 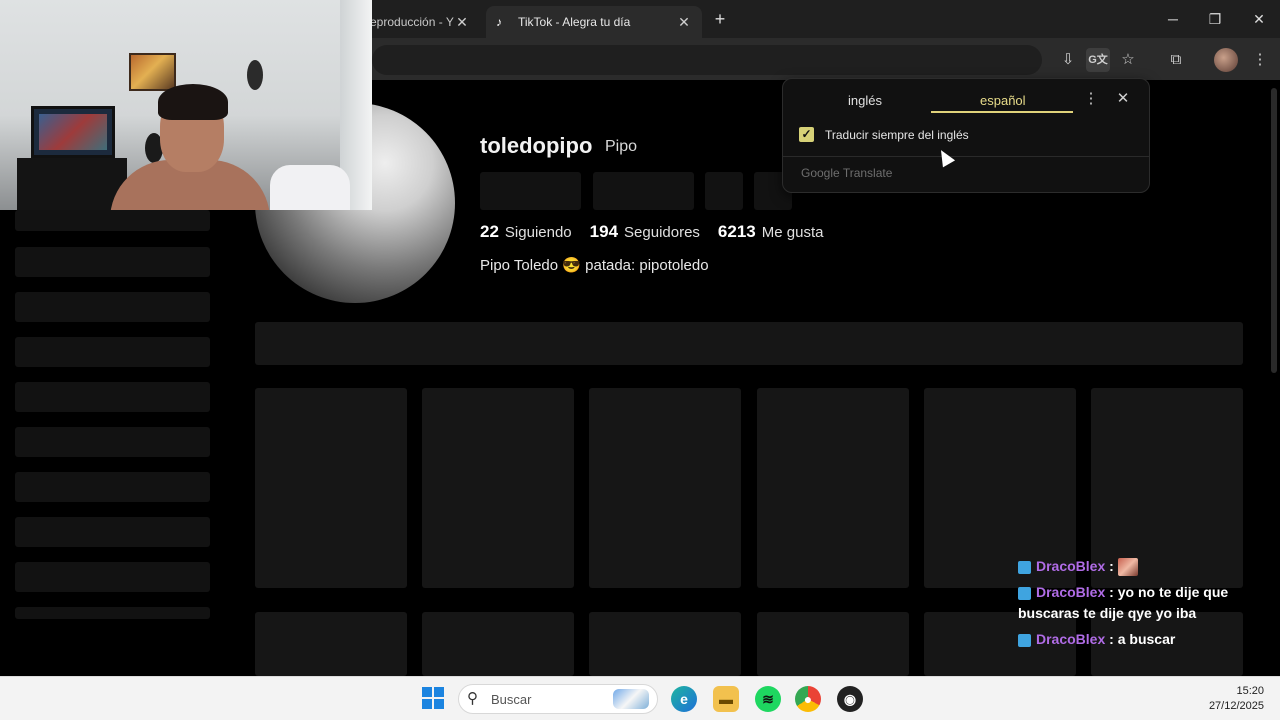 I want to click on spotify-icon: ≋, so click(x=768, y=699).